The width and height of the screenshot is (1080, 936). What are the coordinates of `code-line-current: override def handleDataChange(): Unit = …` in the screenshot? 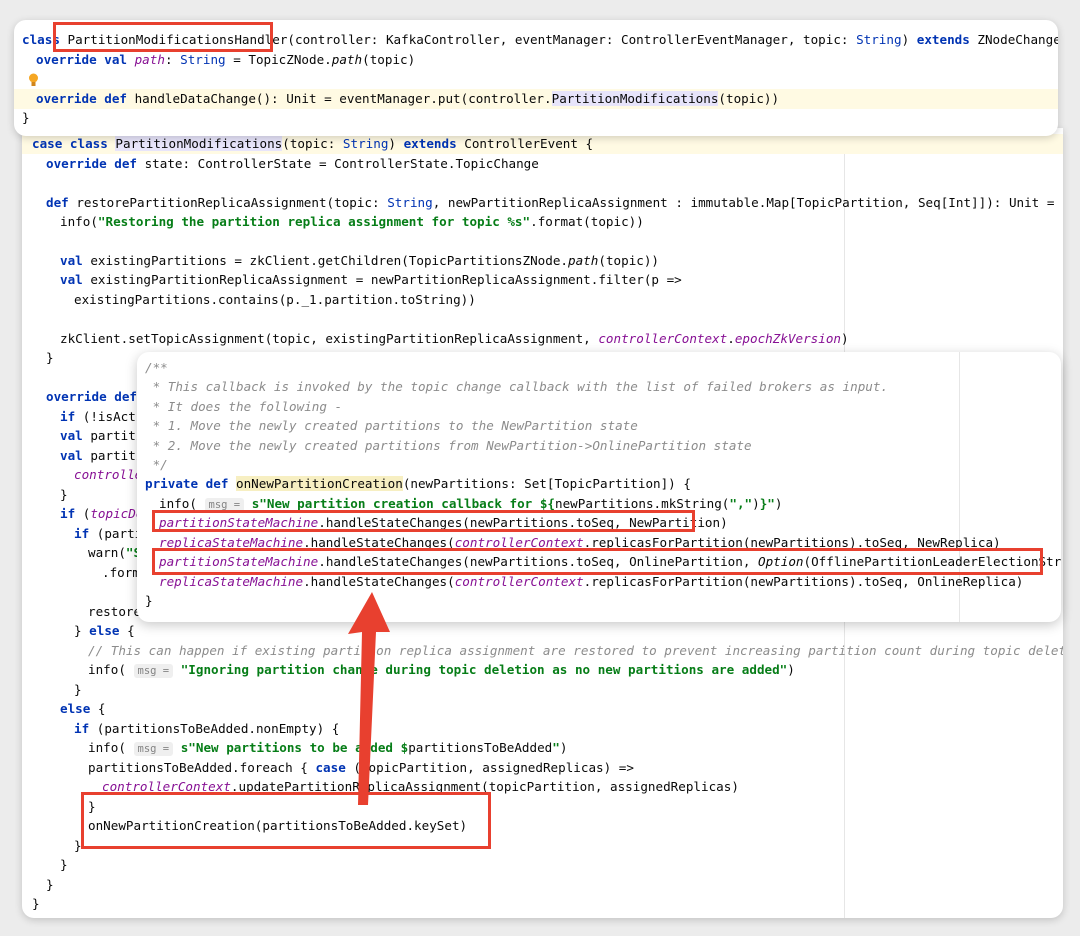 It's located at (536, 99).